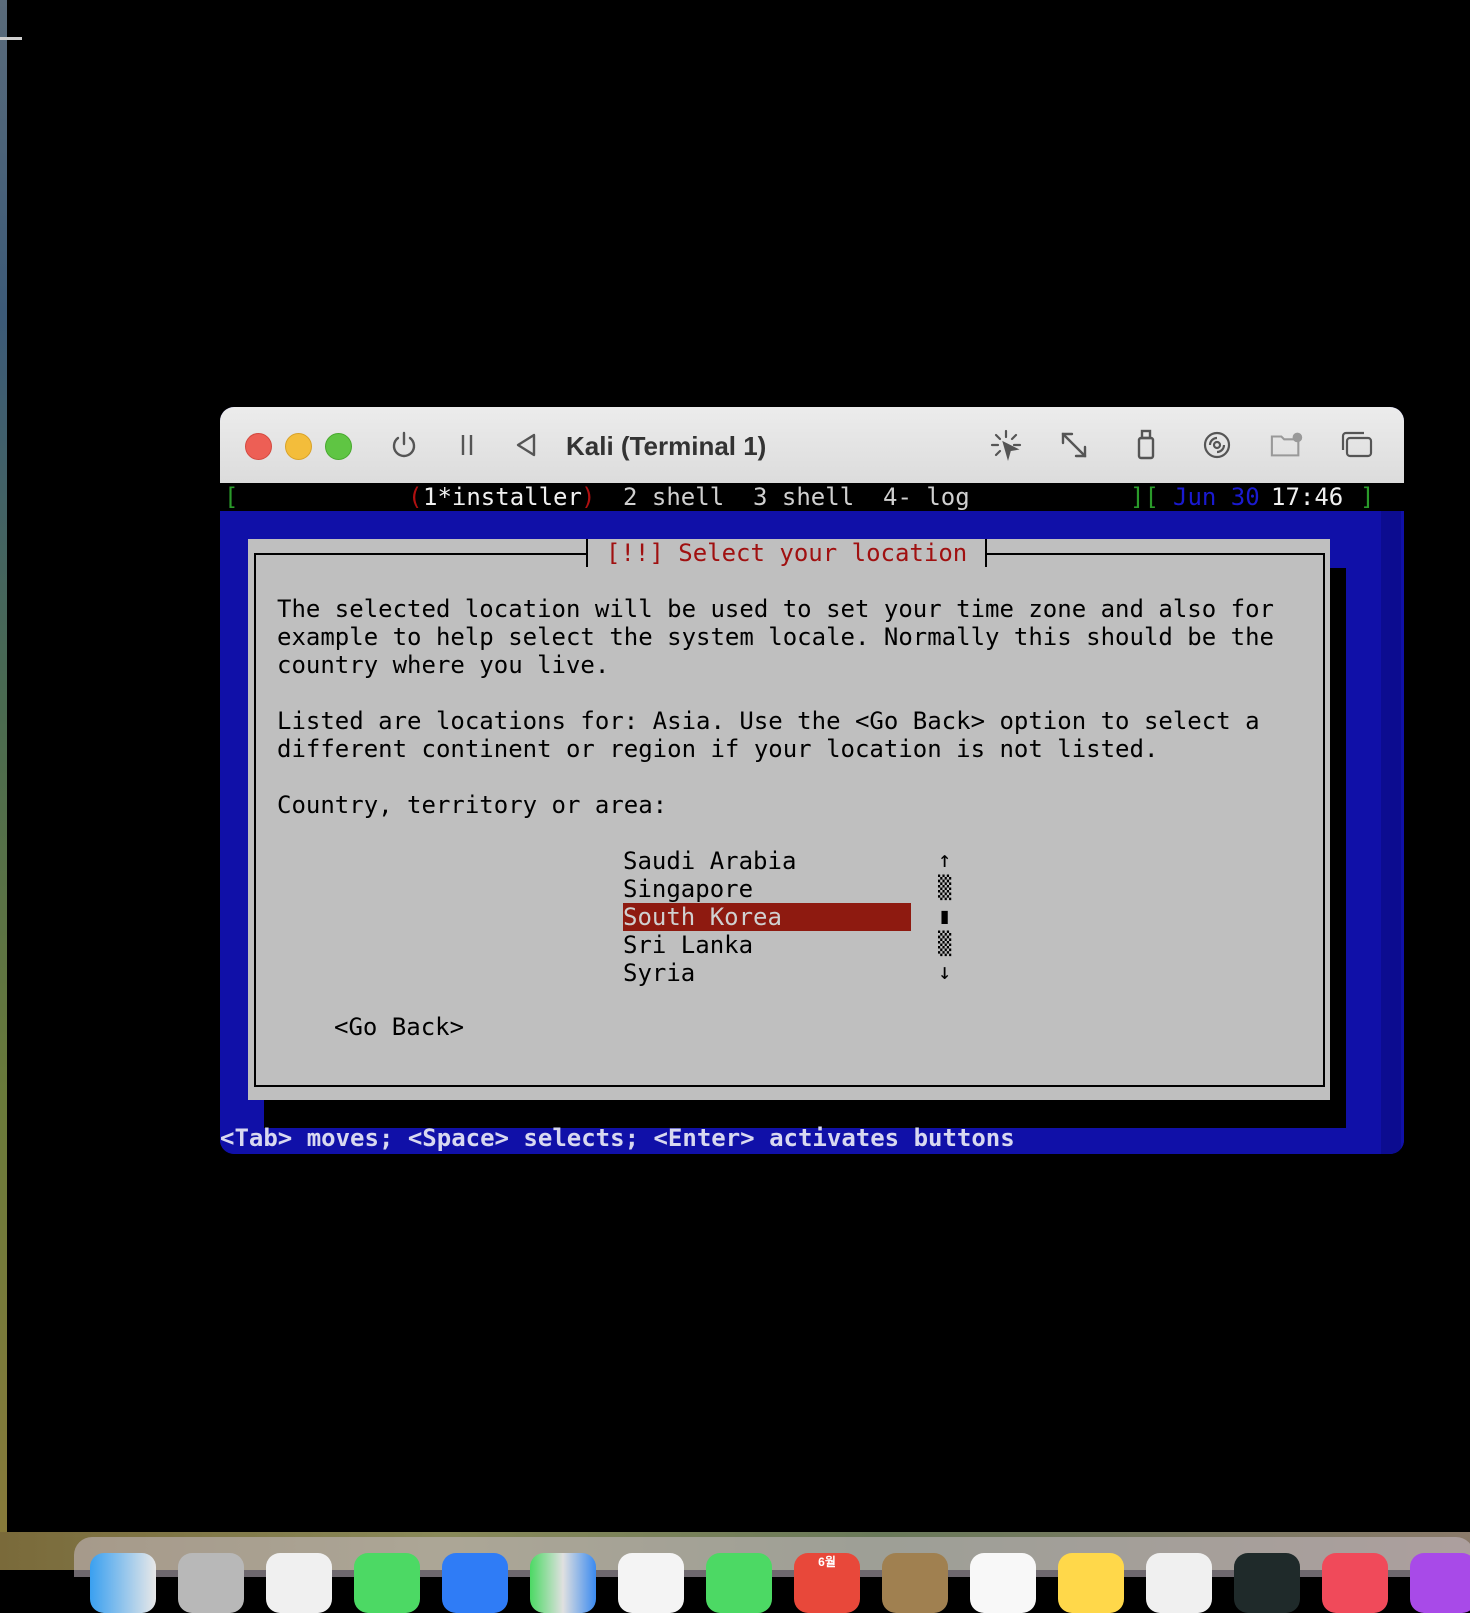  What do you see at coordinates (1006, 445) in the screenshot?
I see `capture-pointer-icon` at bounding box center [1006, 445].